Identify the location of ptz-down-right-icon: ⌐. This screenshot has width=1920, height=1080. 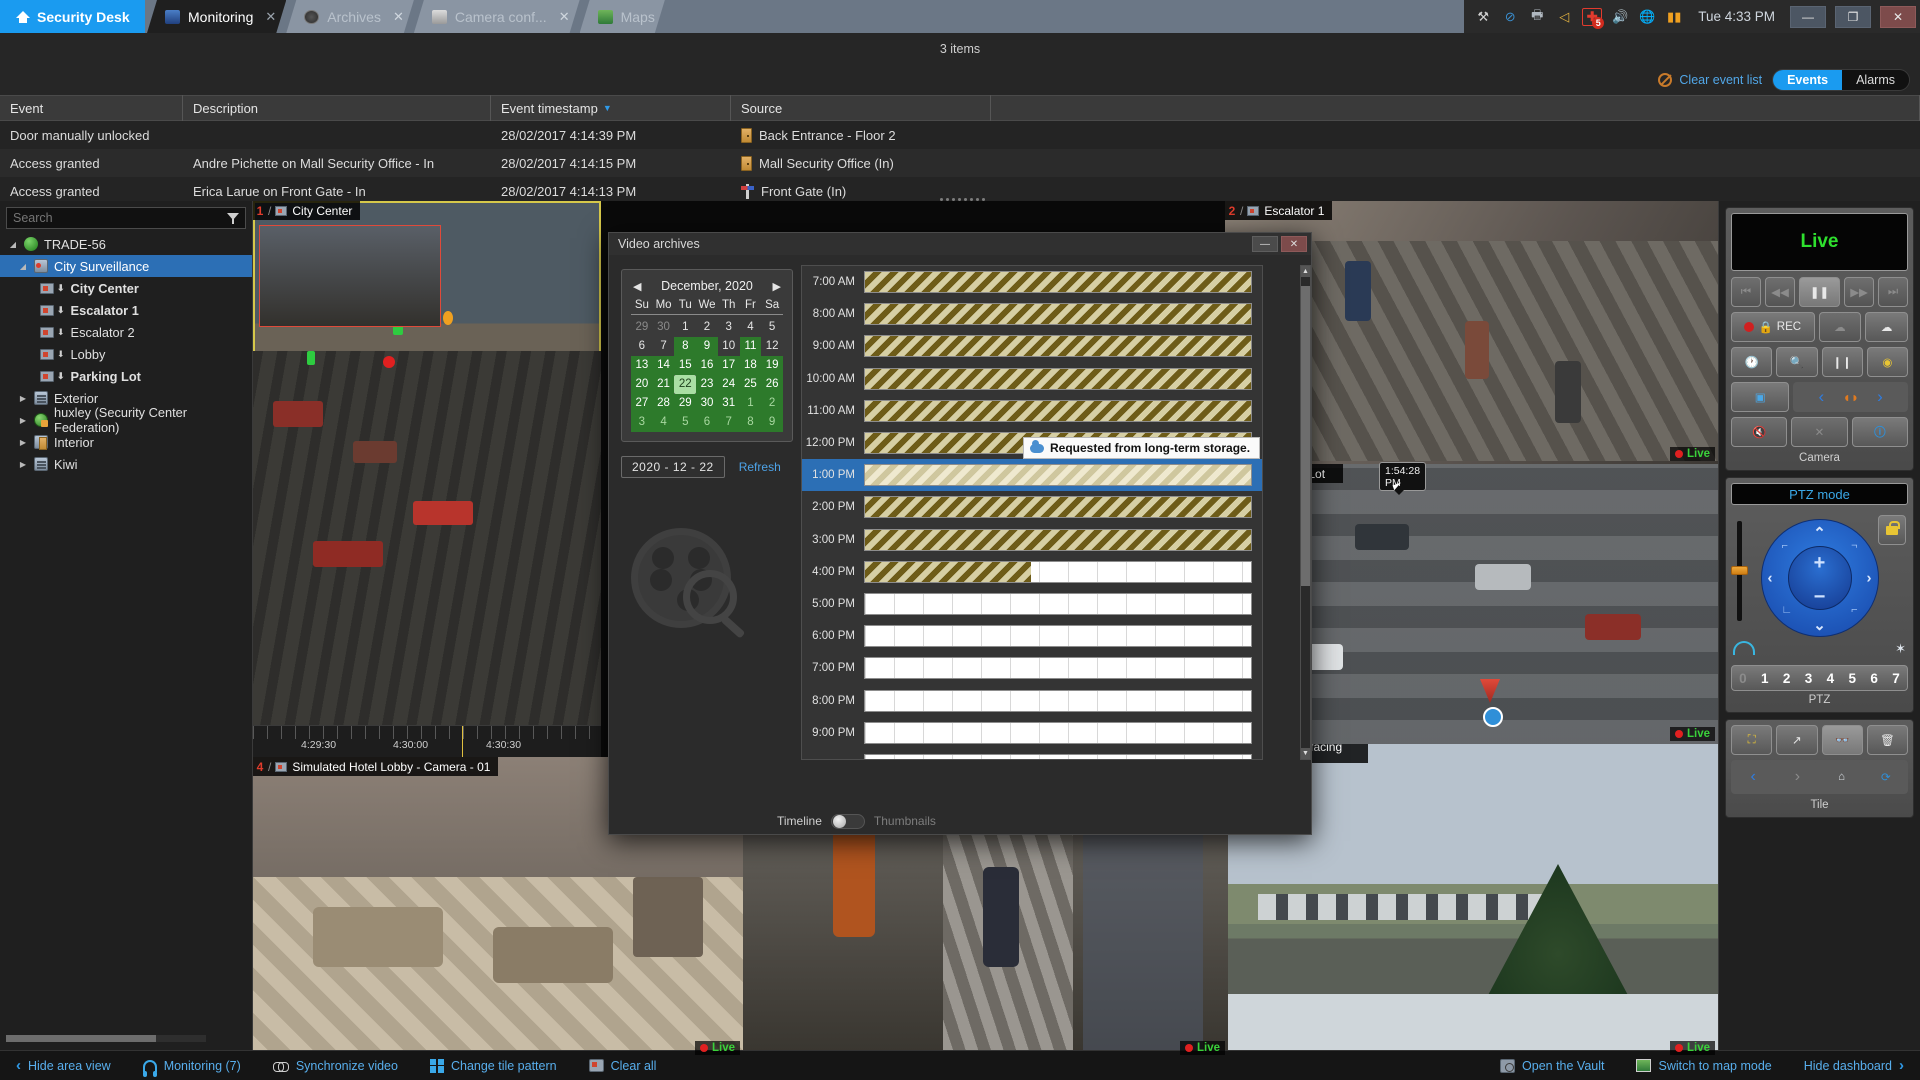
(1854, 610).